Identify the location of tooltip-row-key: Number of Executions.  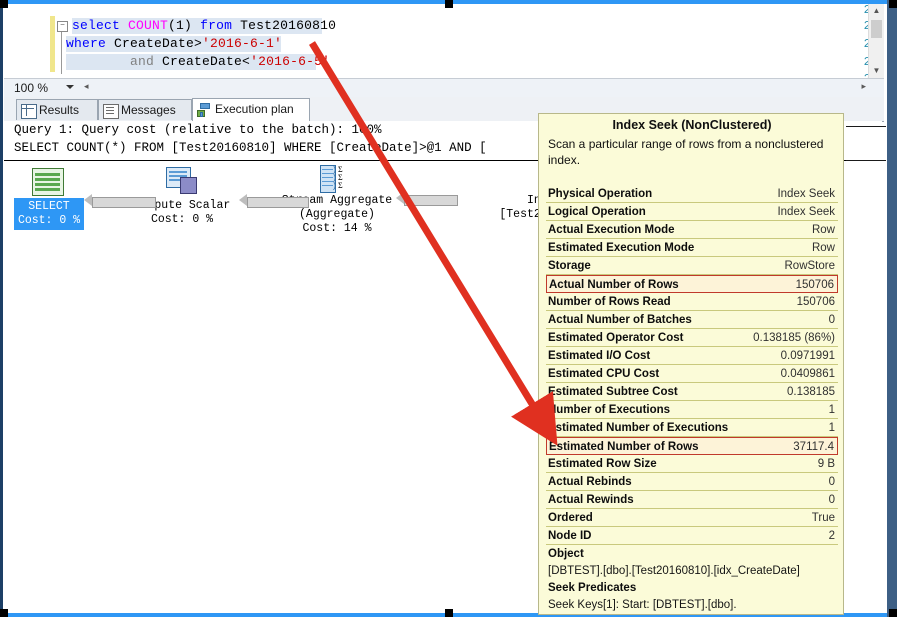
(609, 410).